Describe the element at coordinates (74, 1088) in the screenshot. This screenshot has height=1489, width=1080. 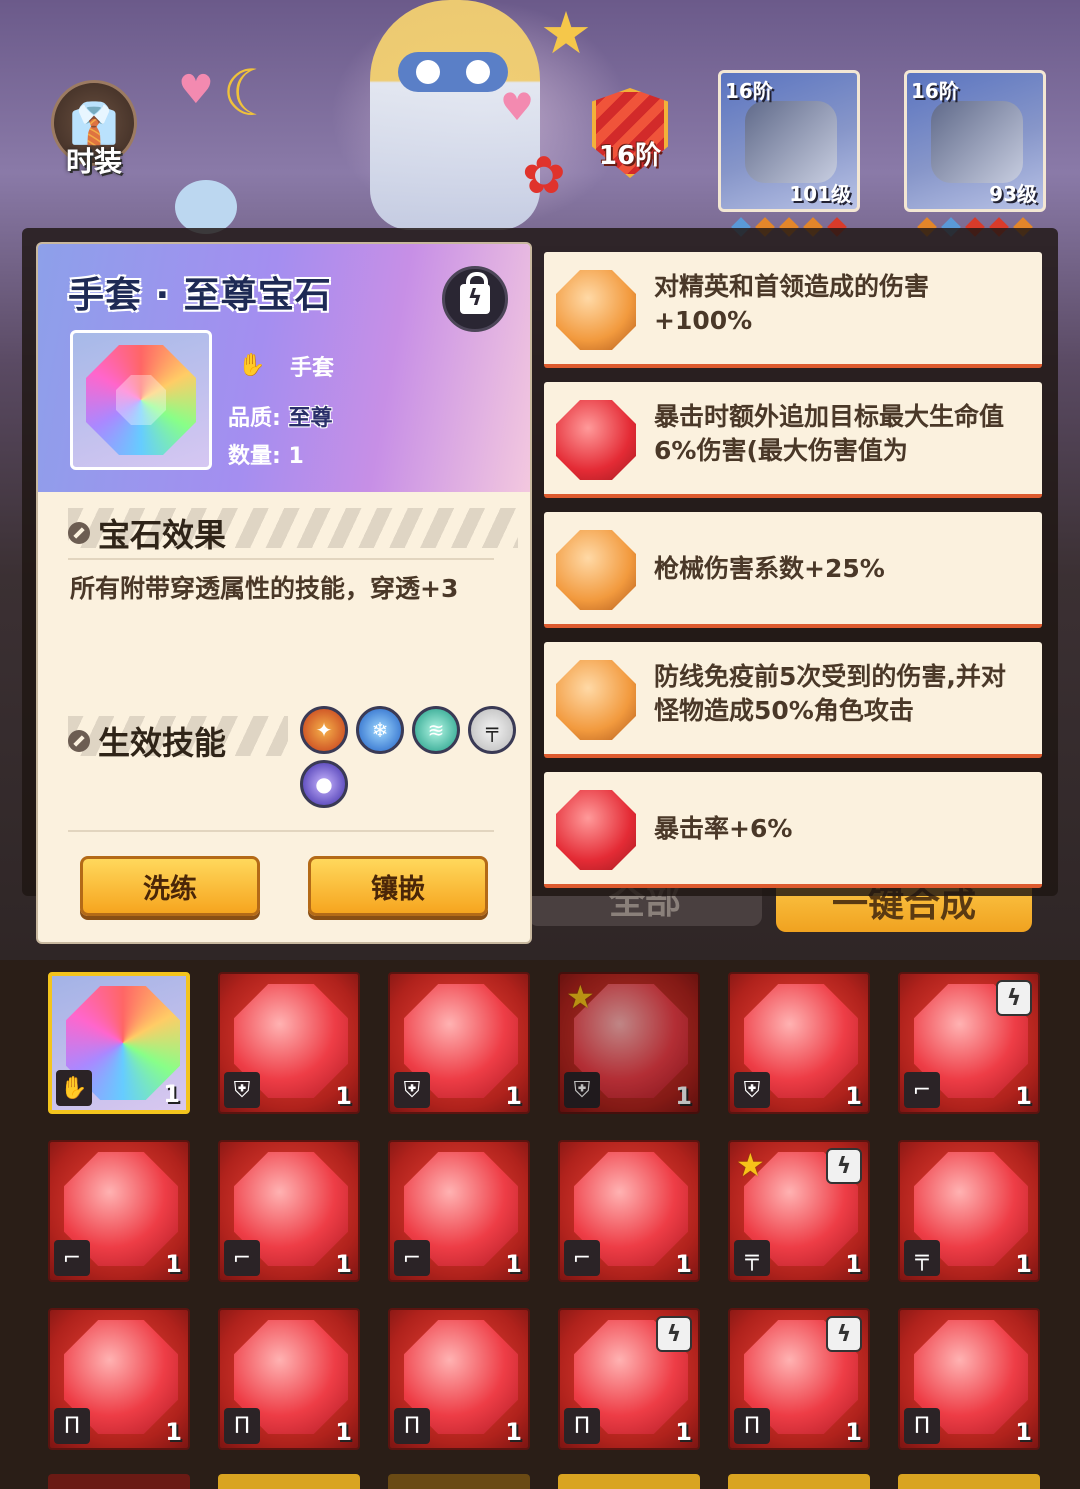
I see `glove-icon: ✋` at that location.